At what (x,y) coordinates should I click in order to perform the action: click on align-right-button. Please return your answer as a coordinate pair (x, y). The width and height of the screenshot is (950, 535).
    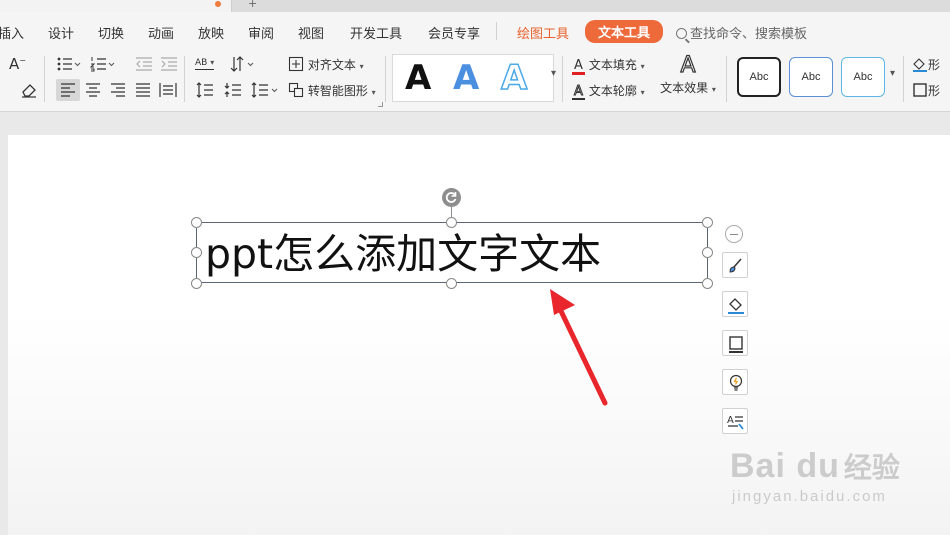
    Looking at the image, I should click on (118, 90).